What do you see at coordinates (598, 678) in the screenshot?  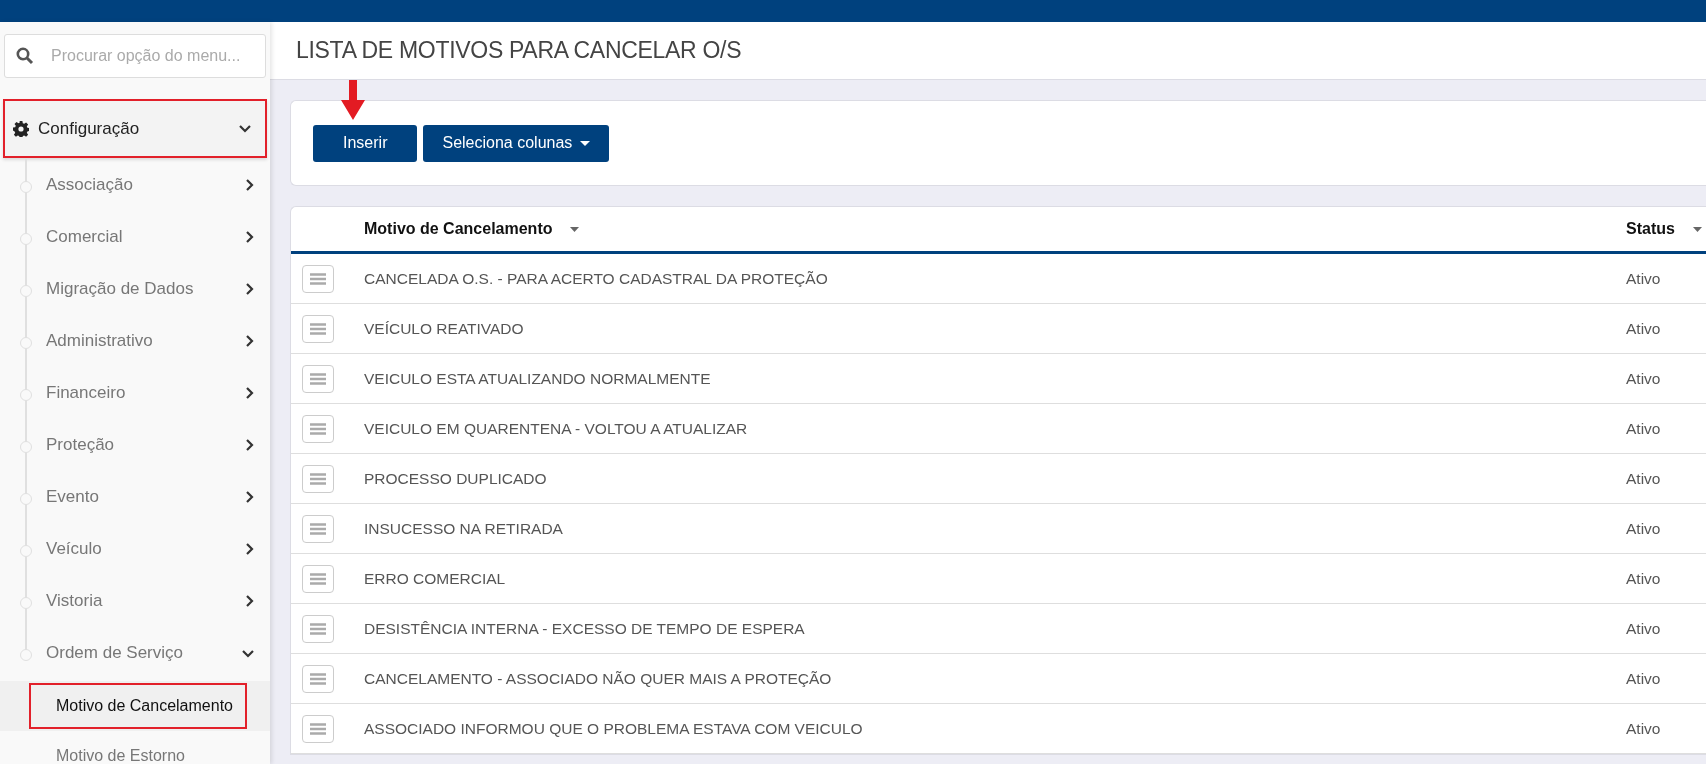 I see `table-cell-text: CANCELAMENTO - ASSOCIADO NÃO QUER MAIS A PROTEÇÃO` at bounding box center [598, 678].